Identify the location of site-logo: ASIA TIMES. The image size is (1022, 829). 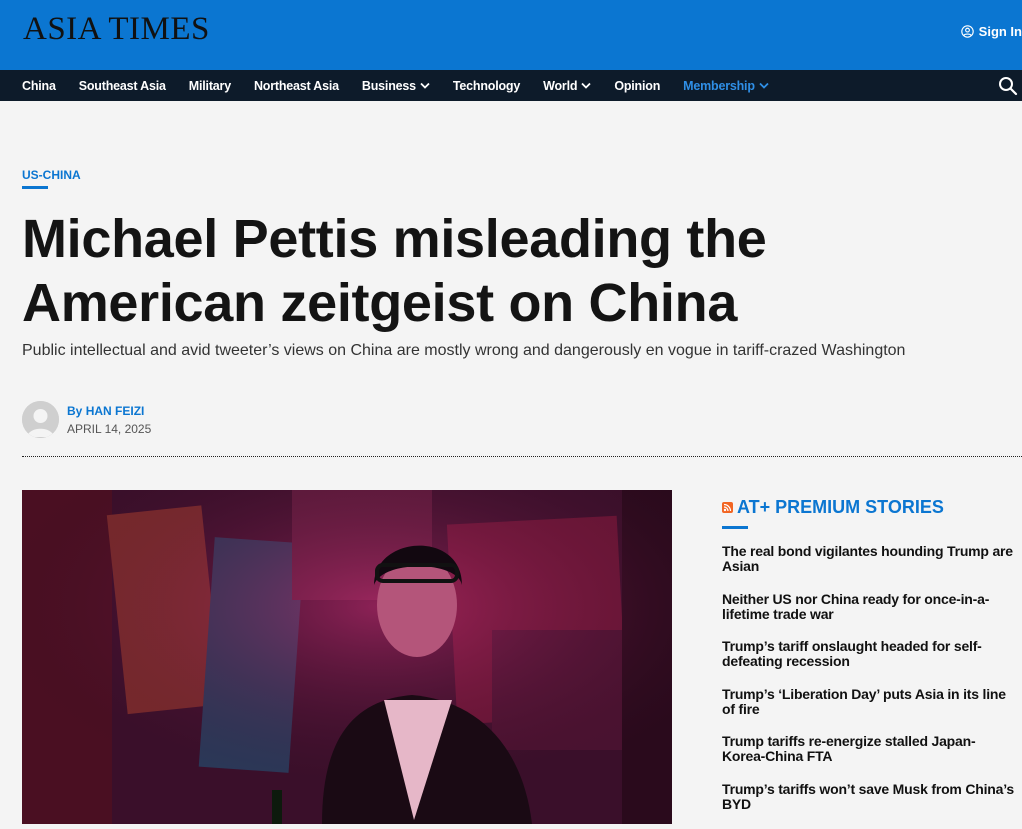
(116, 29).